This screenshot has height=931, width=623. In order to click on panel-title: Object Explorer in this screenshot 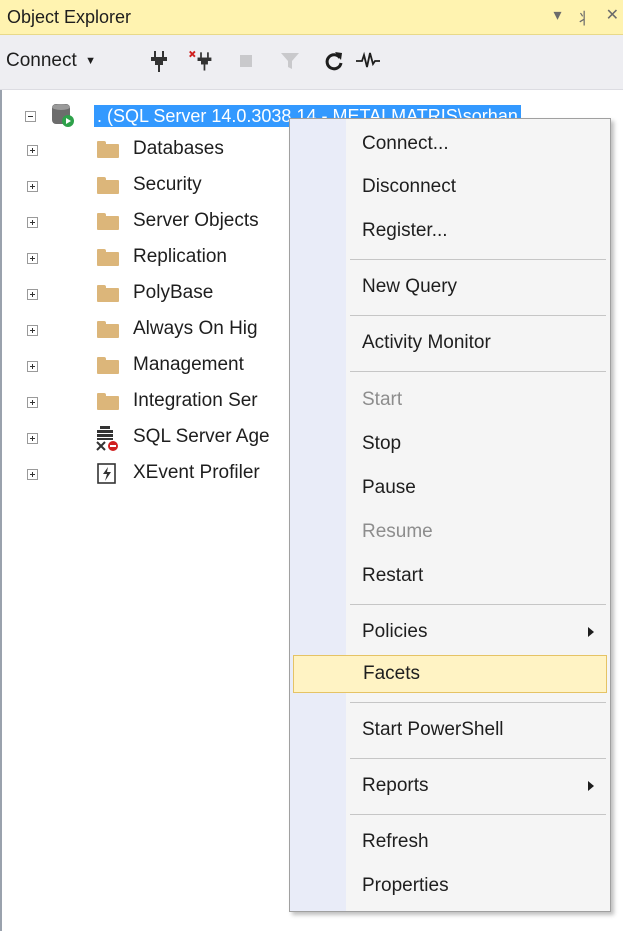, I will do `click(69, 17)`.